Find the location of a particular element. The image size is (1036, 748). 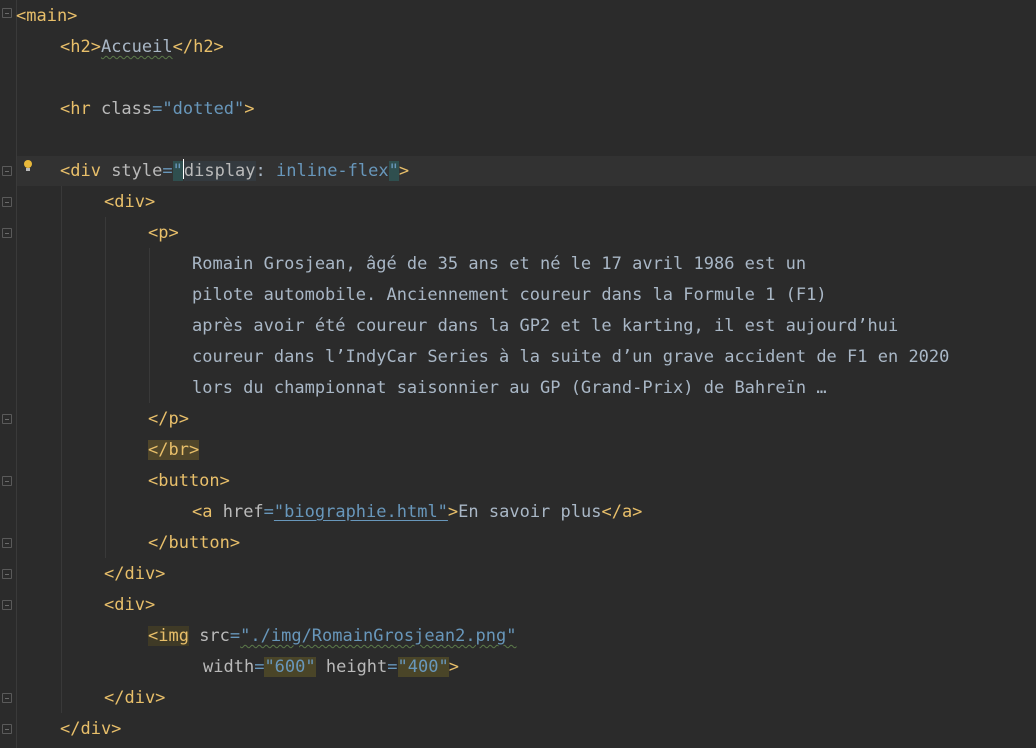

code-line: <img src="./img/RomainGrosjean2.png" is located at coordinates (332, 637).